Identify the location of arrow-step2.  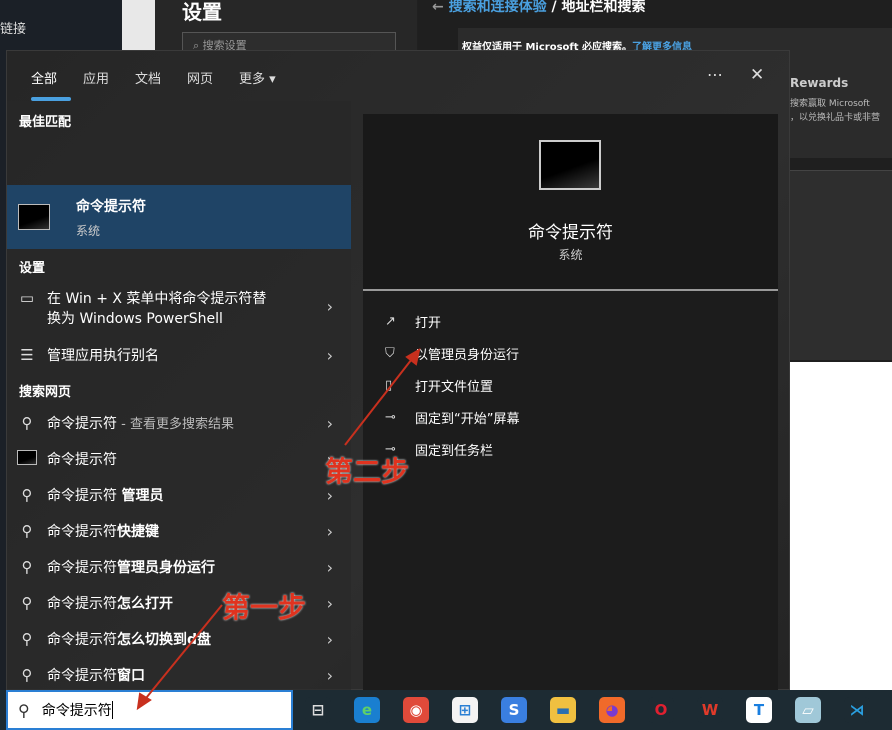
(380, 400).